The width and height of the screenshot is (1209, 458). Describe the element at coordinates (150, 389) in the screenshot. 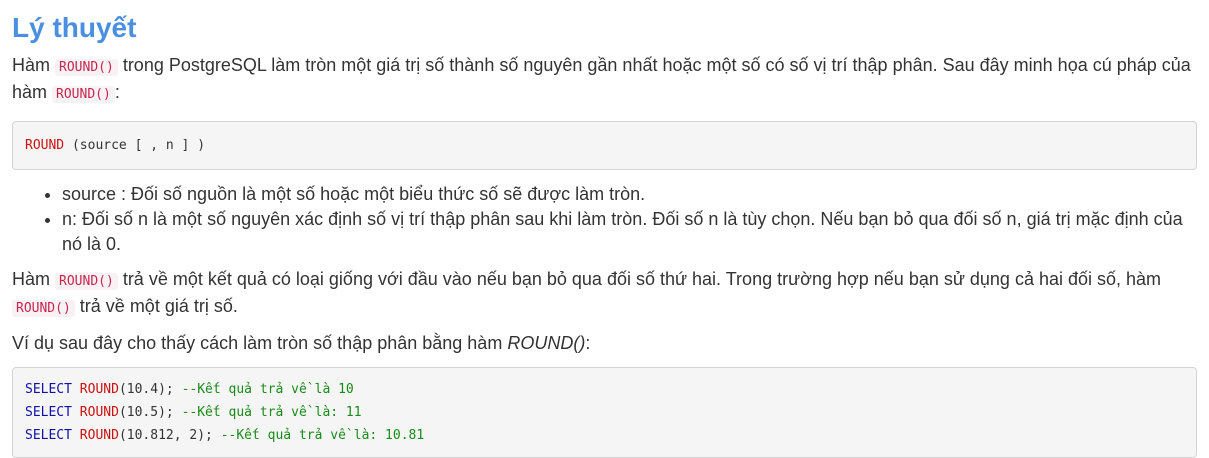

I see `code-text: (10.4);` at that location.